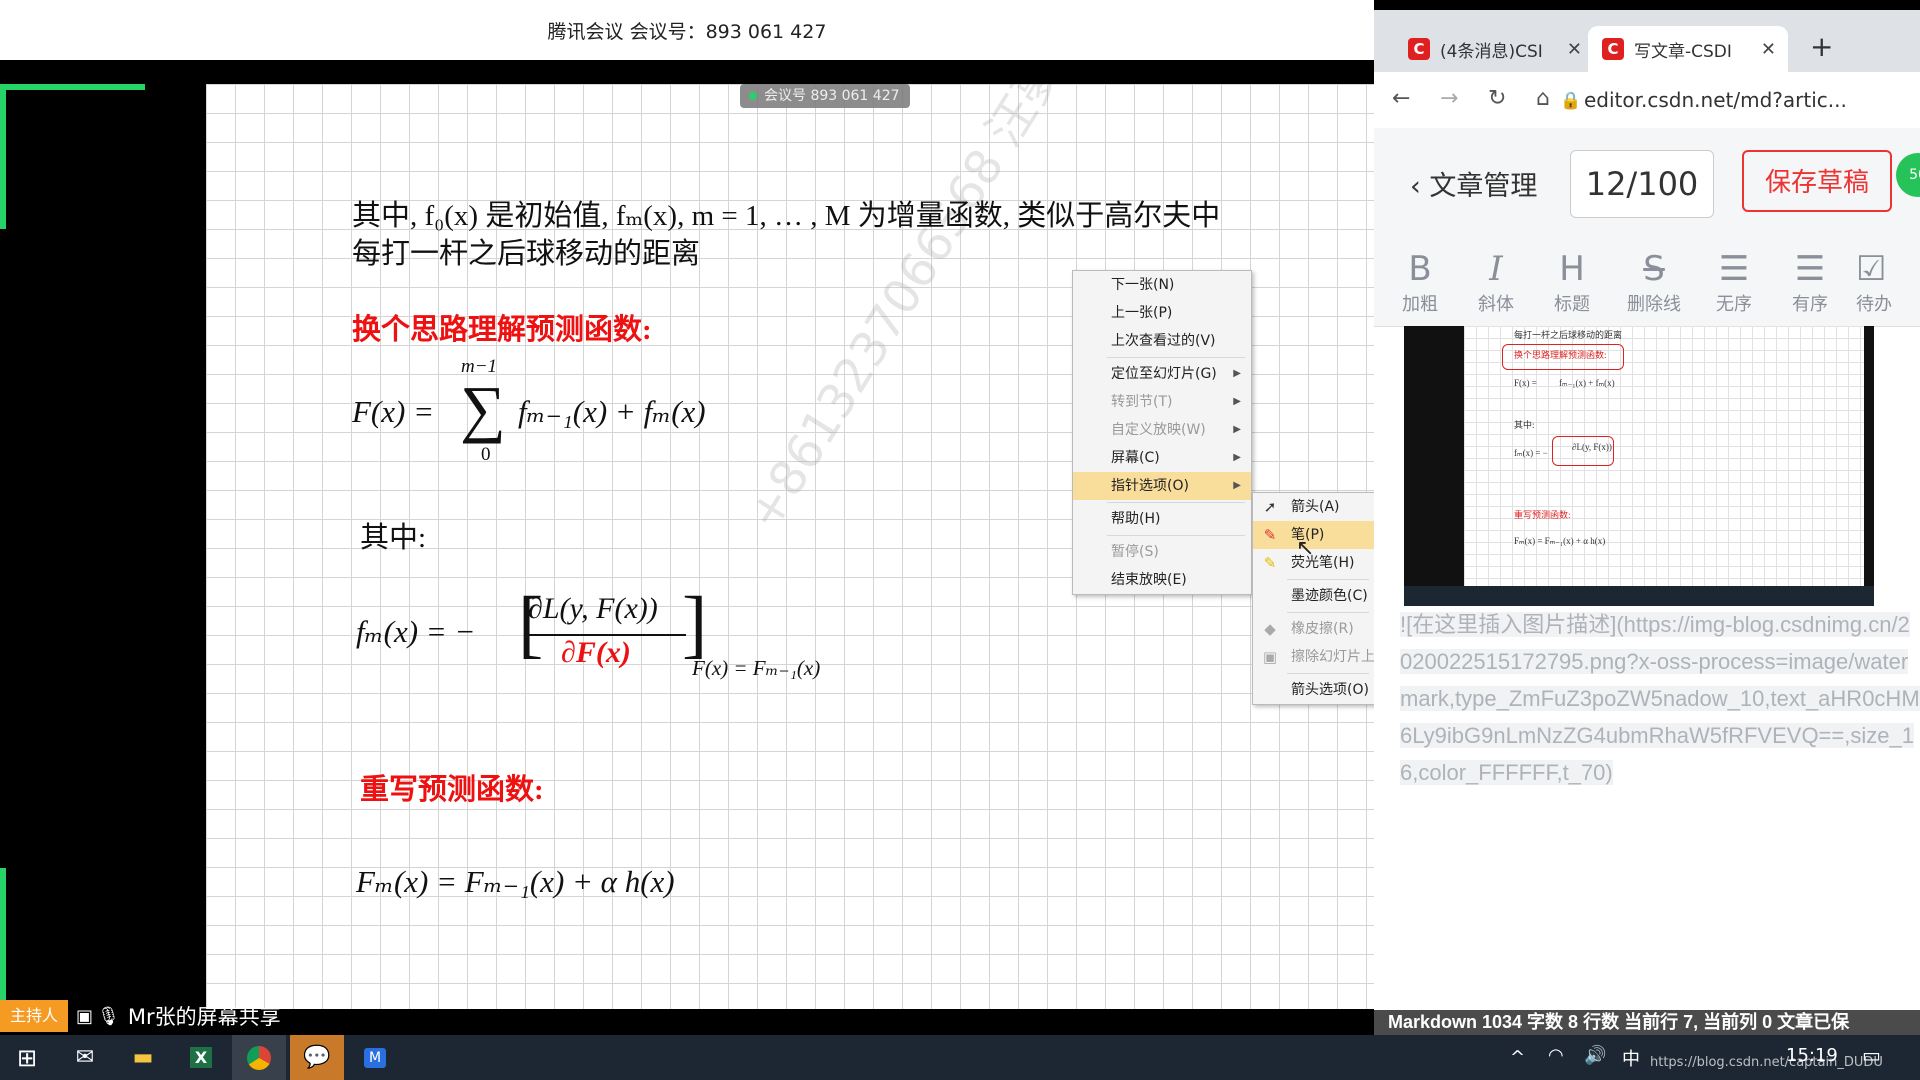 Image resolution: width=1920 pixels, height=1080 pixels. Describe the element at coordinates (1810, 269) in the screenshot. I see `numbered-list-icon: ☰` at that location.